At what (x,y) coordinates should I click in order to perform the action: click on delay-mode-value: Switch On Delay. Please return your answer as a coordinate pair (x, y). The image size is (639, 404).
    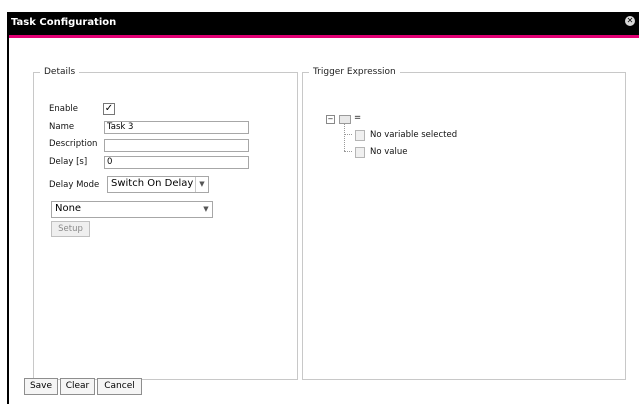
    Looking at the image, I should click on (152, 183).